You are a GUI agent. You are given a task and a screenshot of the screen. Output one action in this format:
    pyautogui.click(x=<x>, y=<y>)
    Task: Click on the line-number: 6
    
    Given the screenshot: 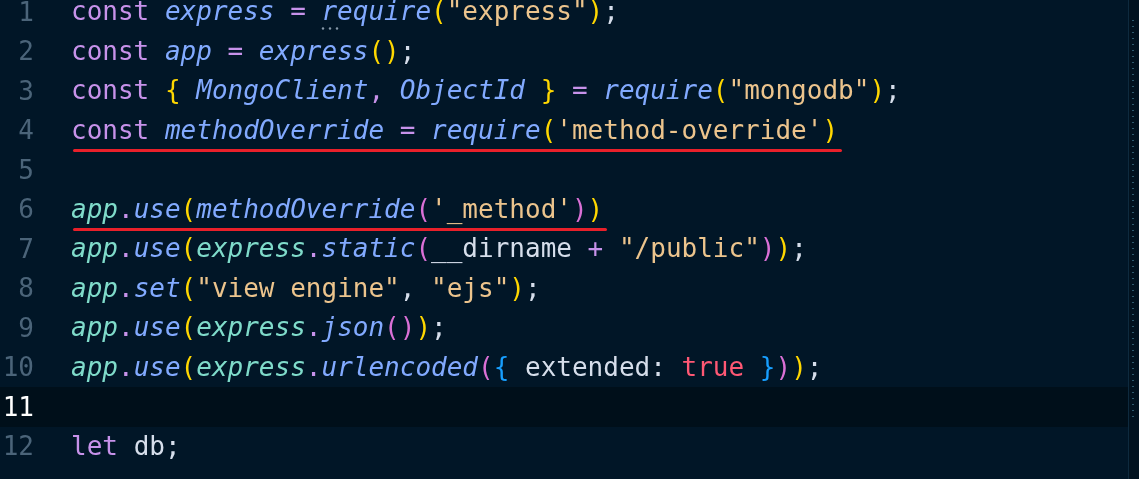 What is the action you would take?
    pyautogui.click(x=25, y=209)
    